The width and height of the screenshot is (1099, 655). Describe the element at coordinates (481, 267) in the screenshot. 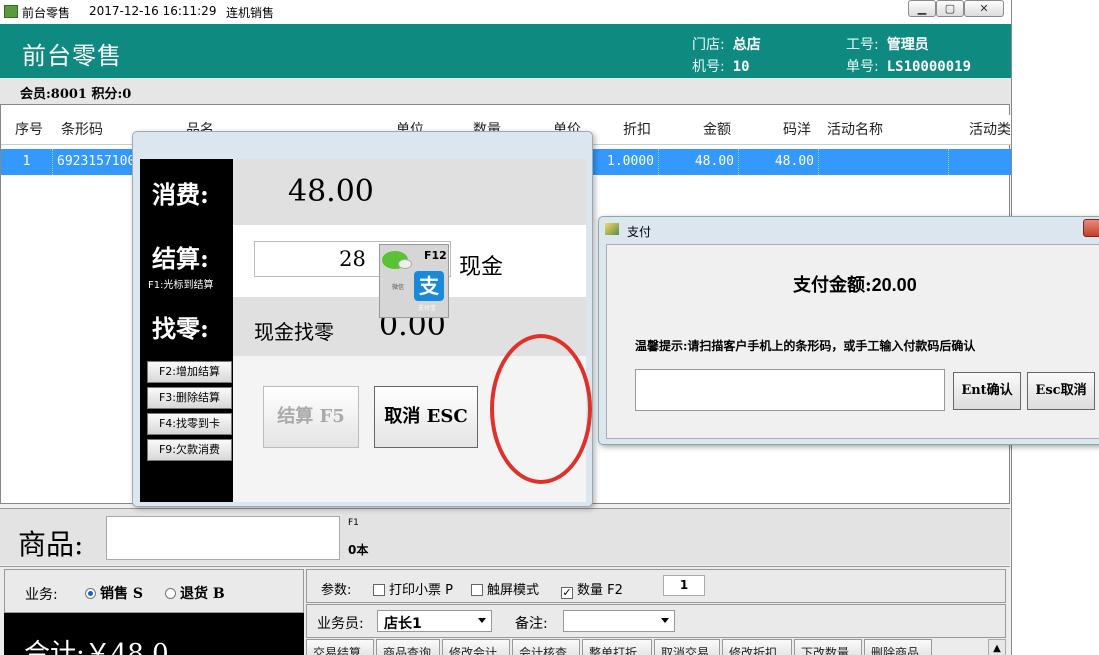

I see `cash-label: 现金` at that location.